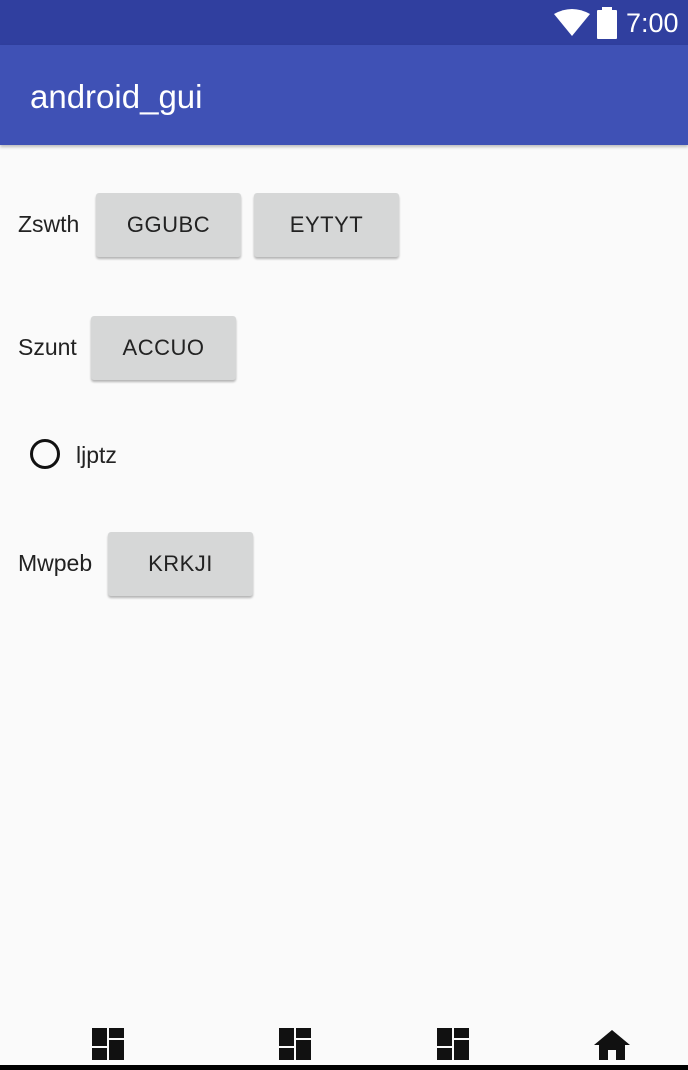 This screenshot has height=1070, width=688. What do you see at coordinates (49, 224) in the screenshot?
I see `row-label-zswth: Zswth` at bounding box center [49, 224].